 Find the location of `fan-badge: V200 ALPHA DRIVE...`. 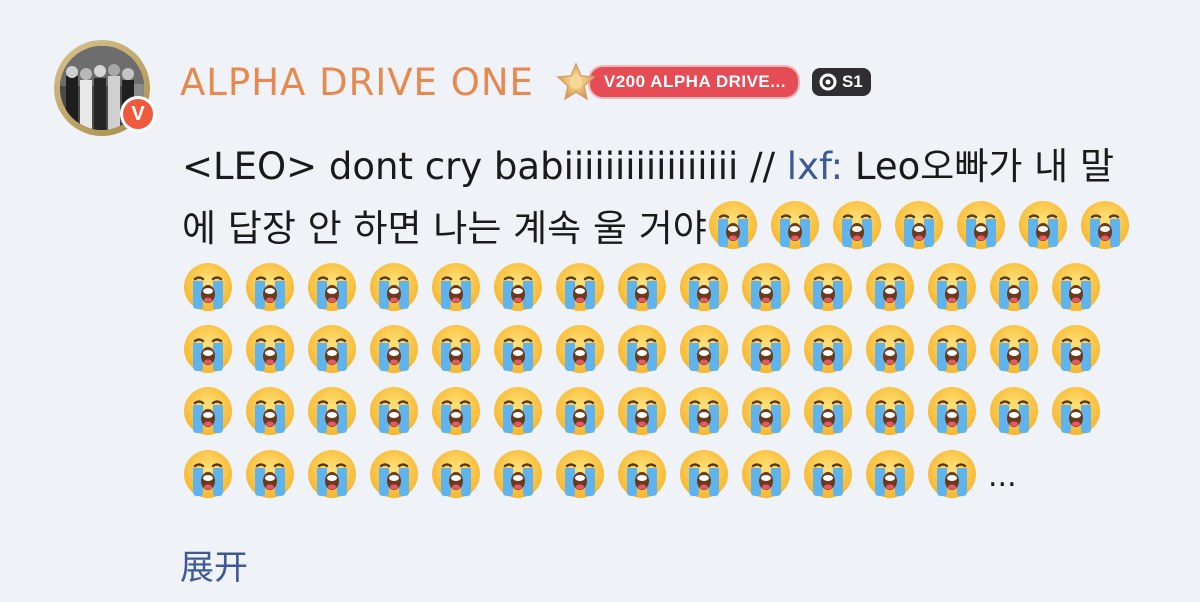

fan-badge: V200 ALPHA DRIVE... is located at coordinates (678, 82).